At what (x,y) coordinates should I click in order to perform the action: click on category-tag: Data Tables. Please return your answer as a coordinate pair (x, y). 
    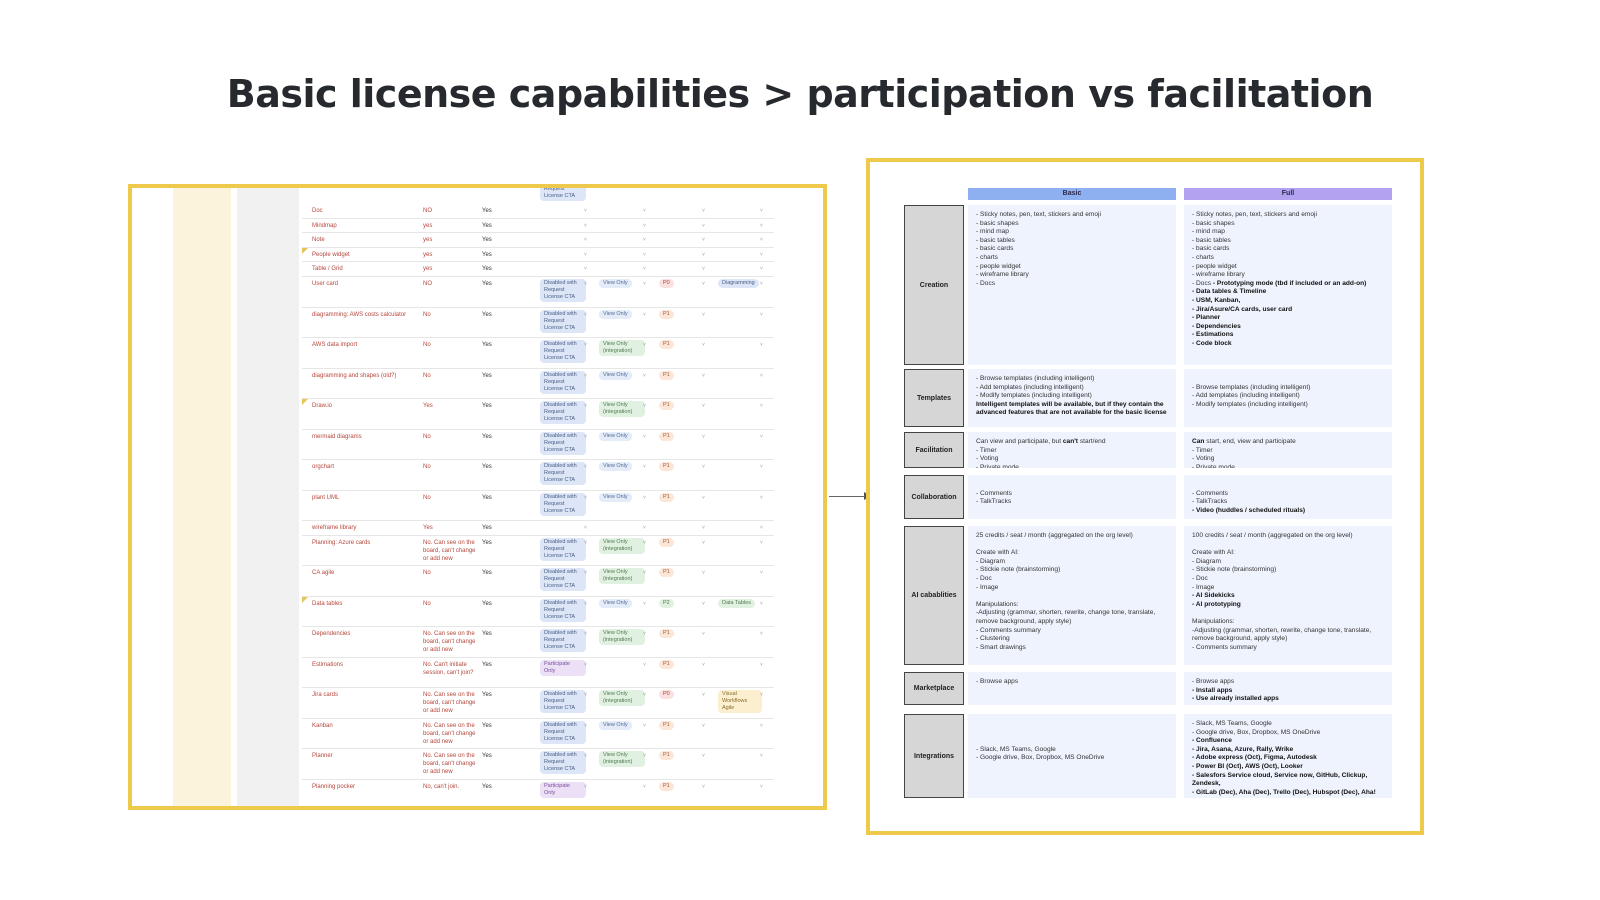
    Looking at the image, I should click on (736, 603).